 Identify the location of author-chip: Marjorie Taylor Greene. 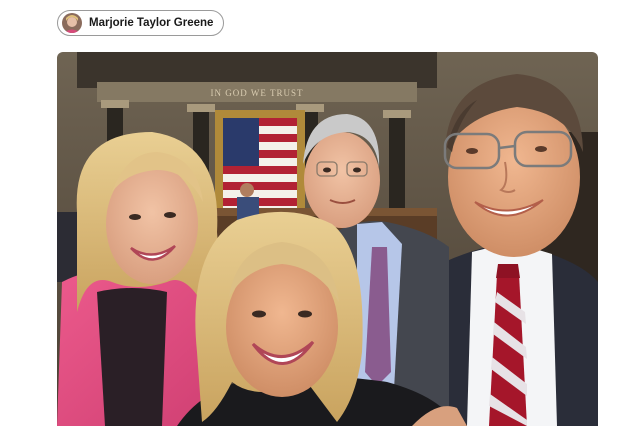
(141, 23).